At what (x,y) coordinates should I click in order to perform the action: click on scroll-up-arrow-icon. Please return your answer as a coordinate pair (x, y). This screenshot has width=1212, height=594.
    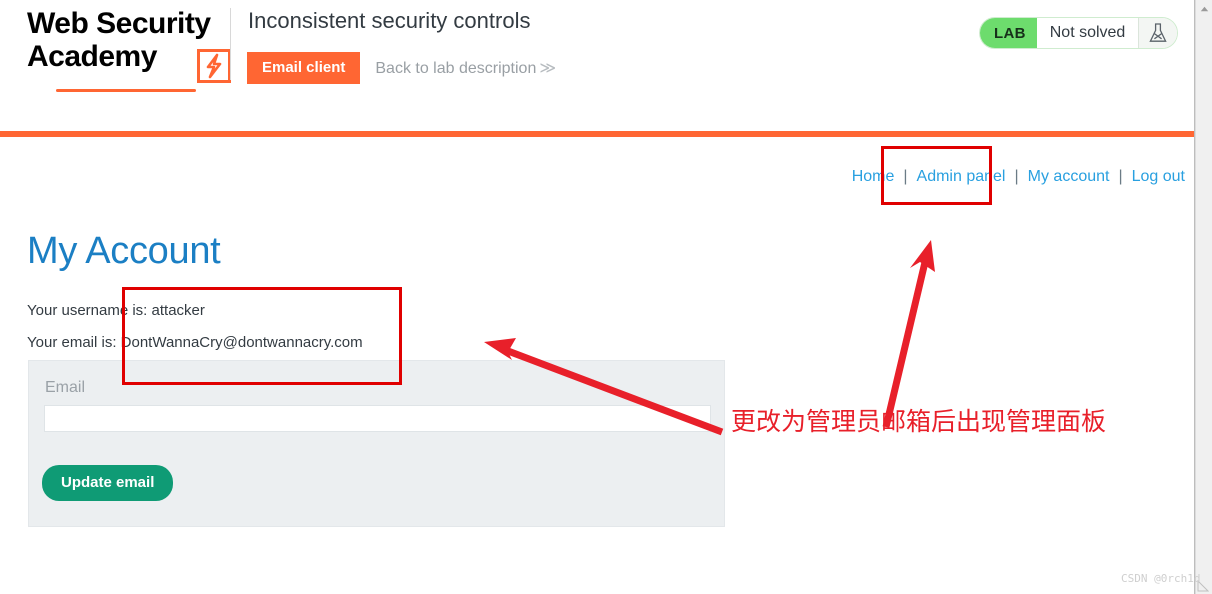
    Looking at the image, I should click on (1204, 8).